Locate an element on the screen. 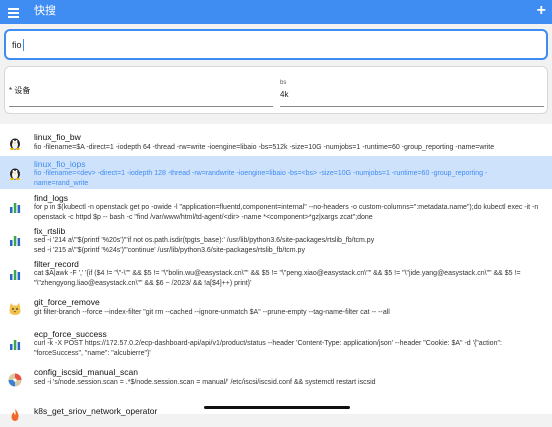 This screenshot has width=552, height=427. search-box is located at coordinates (276, 44).